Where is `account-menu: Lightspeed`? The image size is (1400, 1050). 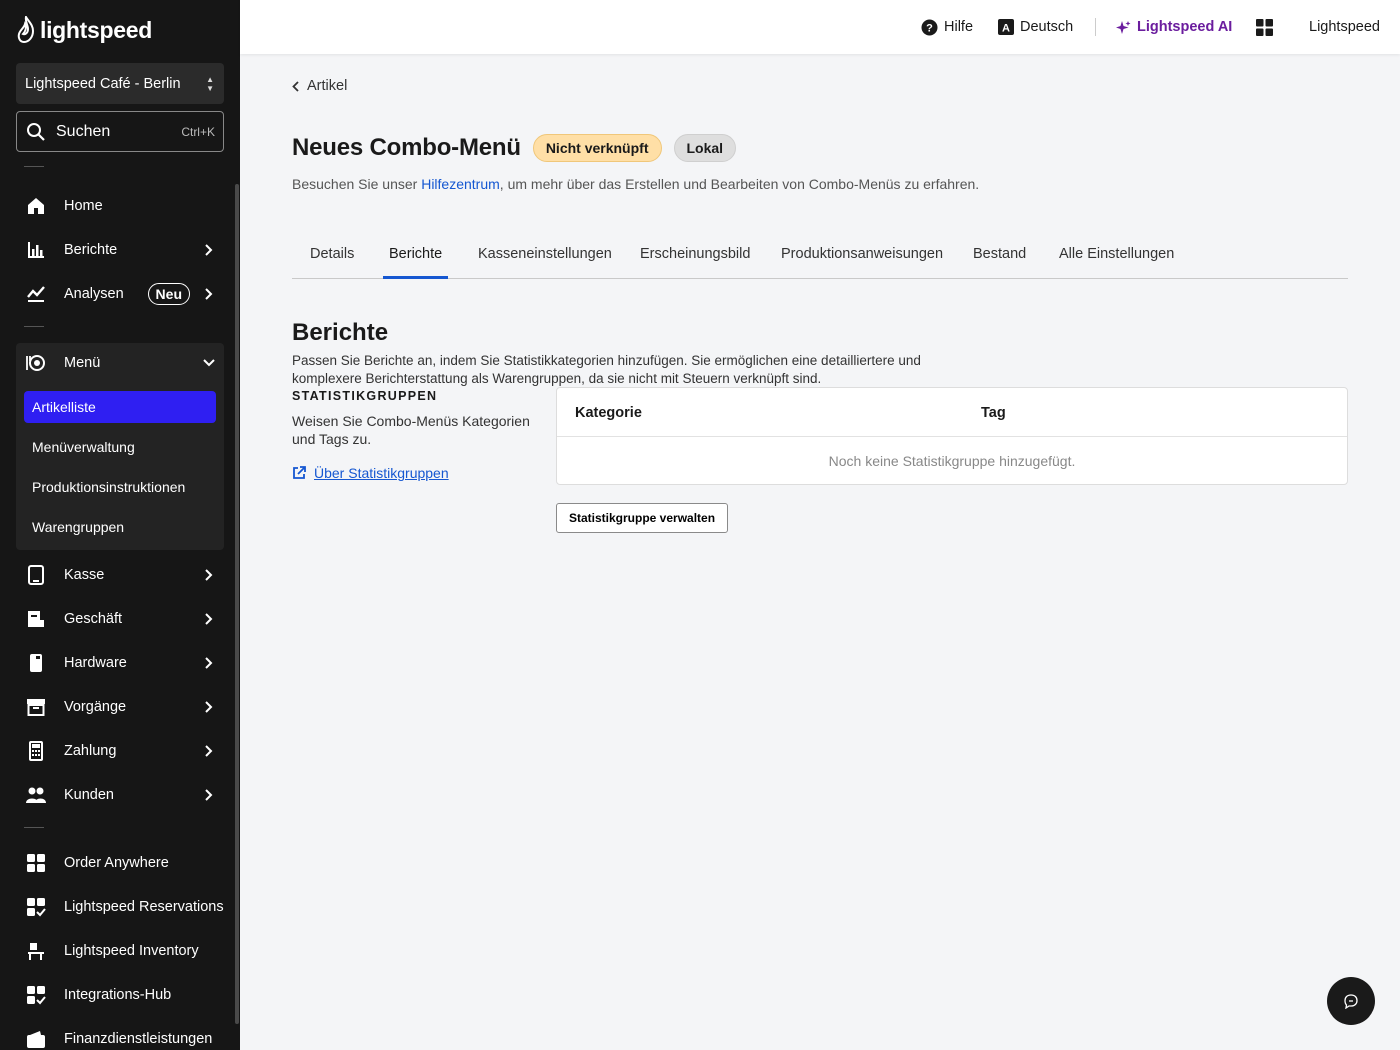 account-menu: Lightspeed is located at coordinates (1344, 27).